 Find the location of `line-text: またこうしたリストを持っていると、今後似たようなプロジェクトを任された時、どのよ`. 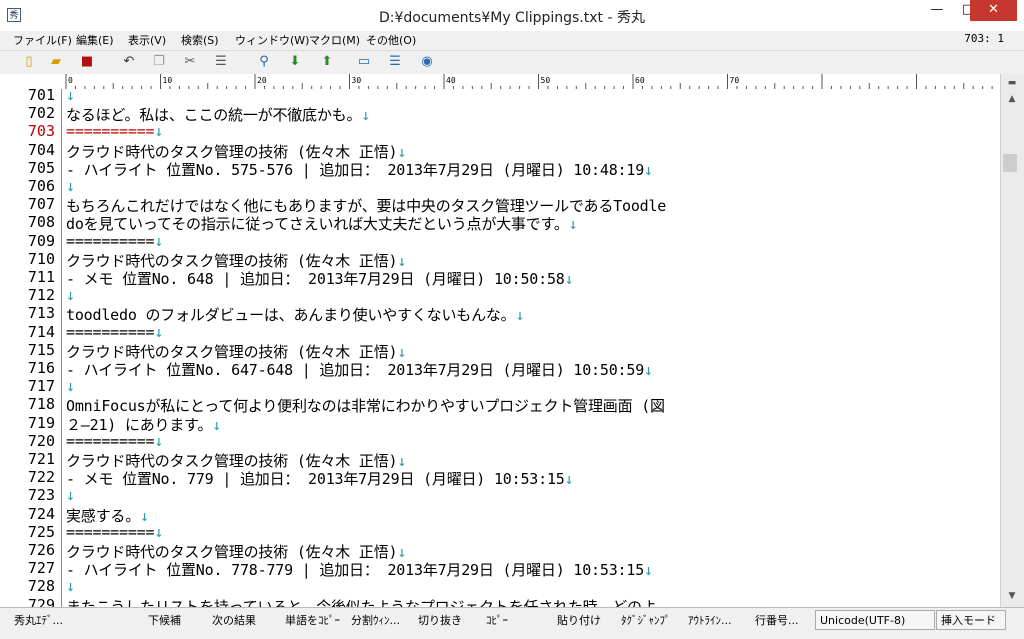

line-text: またこうしたリストを持っていると、今後似たようなプロジェクトを任された時、どのよ is located at coordinates (361, 601).